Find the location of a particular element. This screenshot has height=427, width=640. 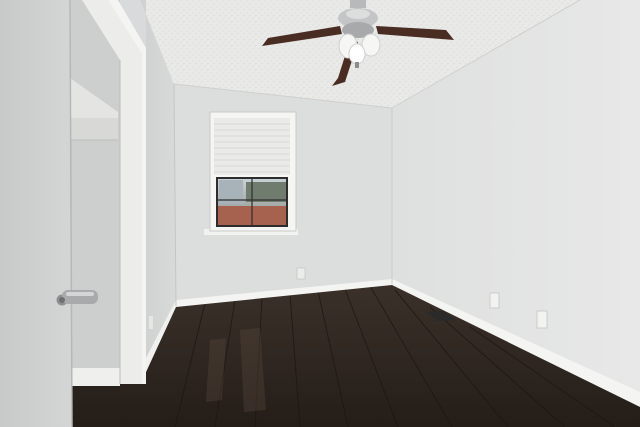

closet-shelf-edge is located at coordinates (94, 129).